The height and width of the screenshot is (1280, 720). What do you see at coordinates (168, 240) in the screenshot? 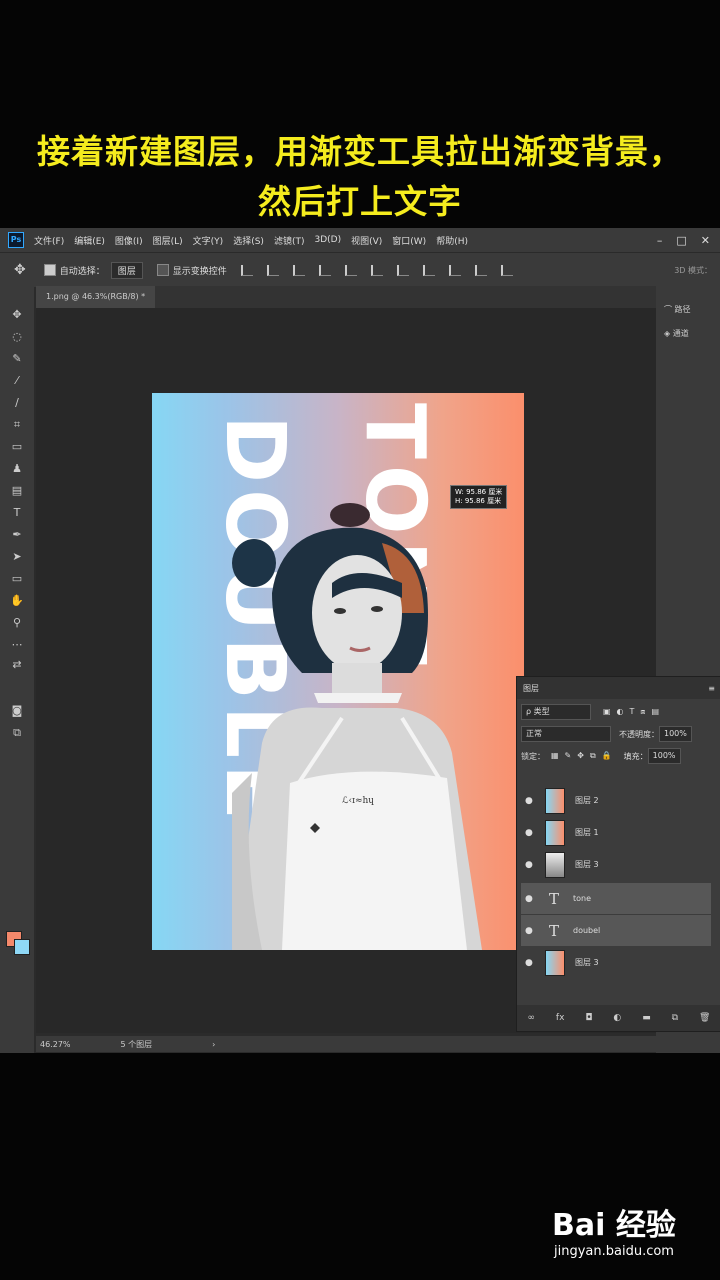
I see `menu-layer: 图层(L)` at bounding box center [168, 240].